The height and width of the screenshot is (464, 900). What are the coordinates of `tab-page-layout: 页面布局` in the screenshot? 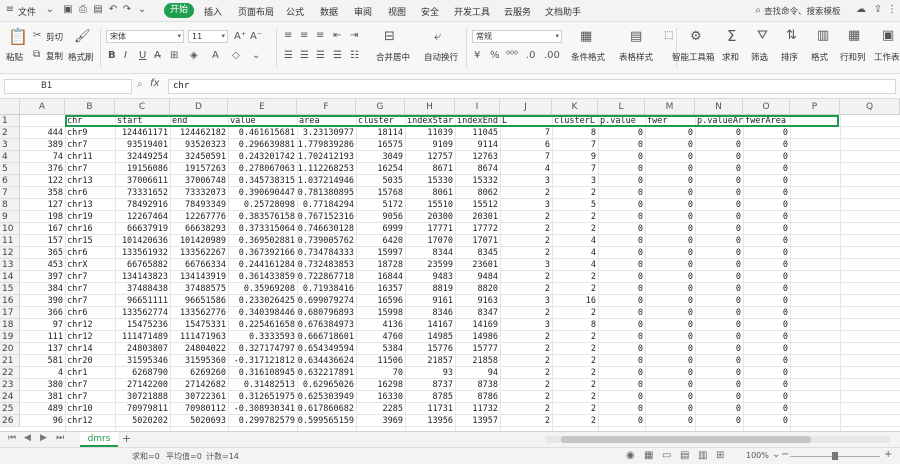 It's located at (256, 11).